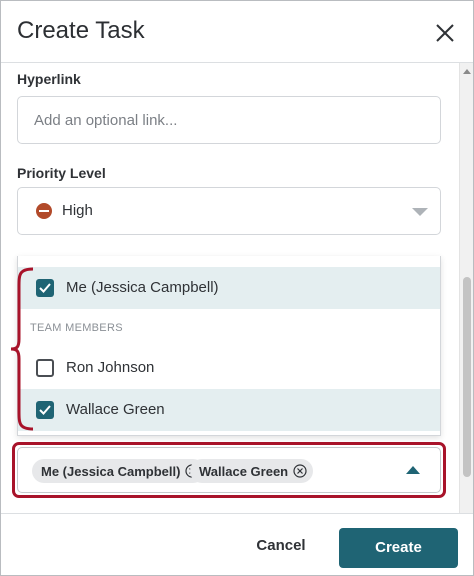 The image size is (474, 576). What do you see at coordinates (115, 409) in the screenshot?
I see `option-label: Wallace Green` at bounding box center [115, 409].